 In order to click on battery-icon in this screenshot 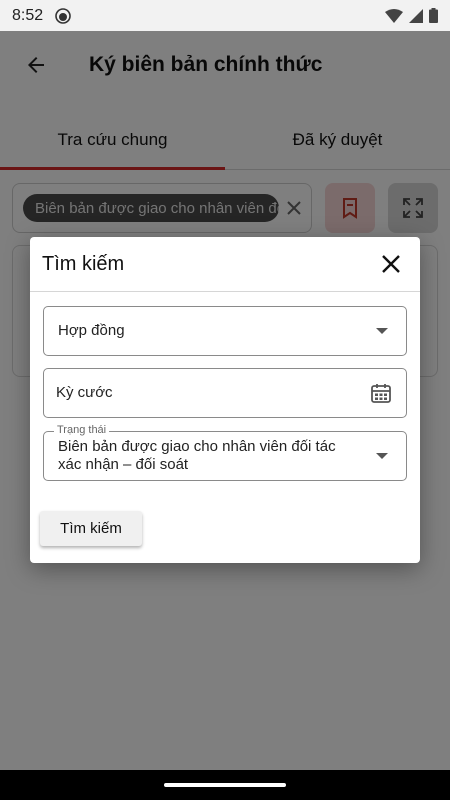, I will do `click(433, 15)`.